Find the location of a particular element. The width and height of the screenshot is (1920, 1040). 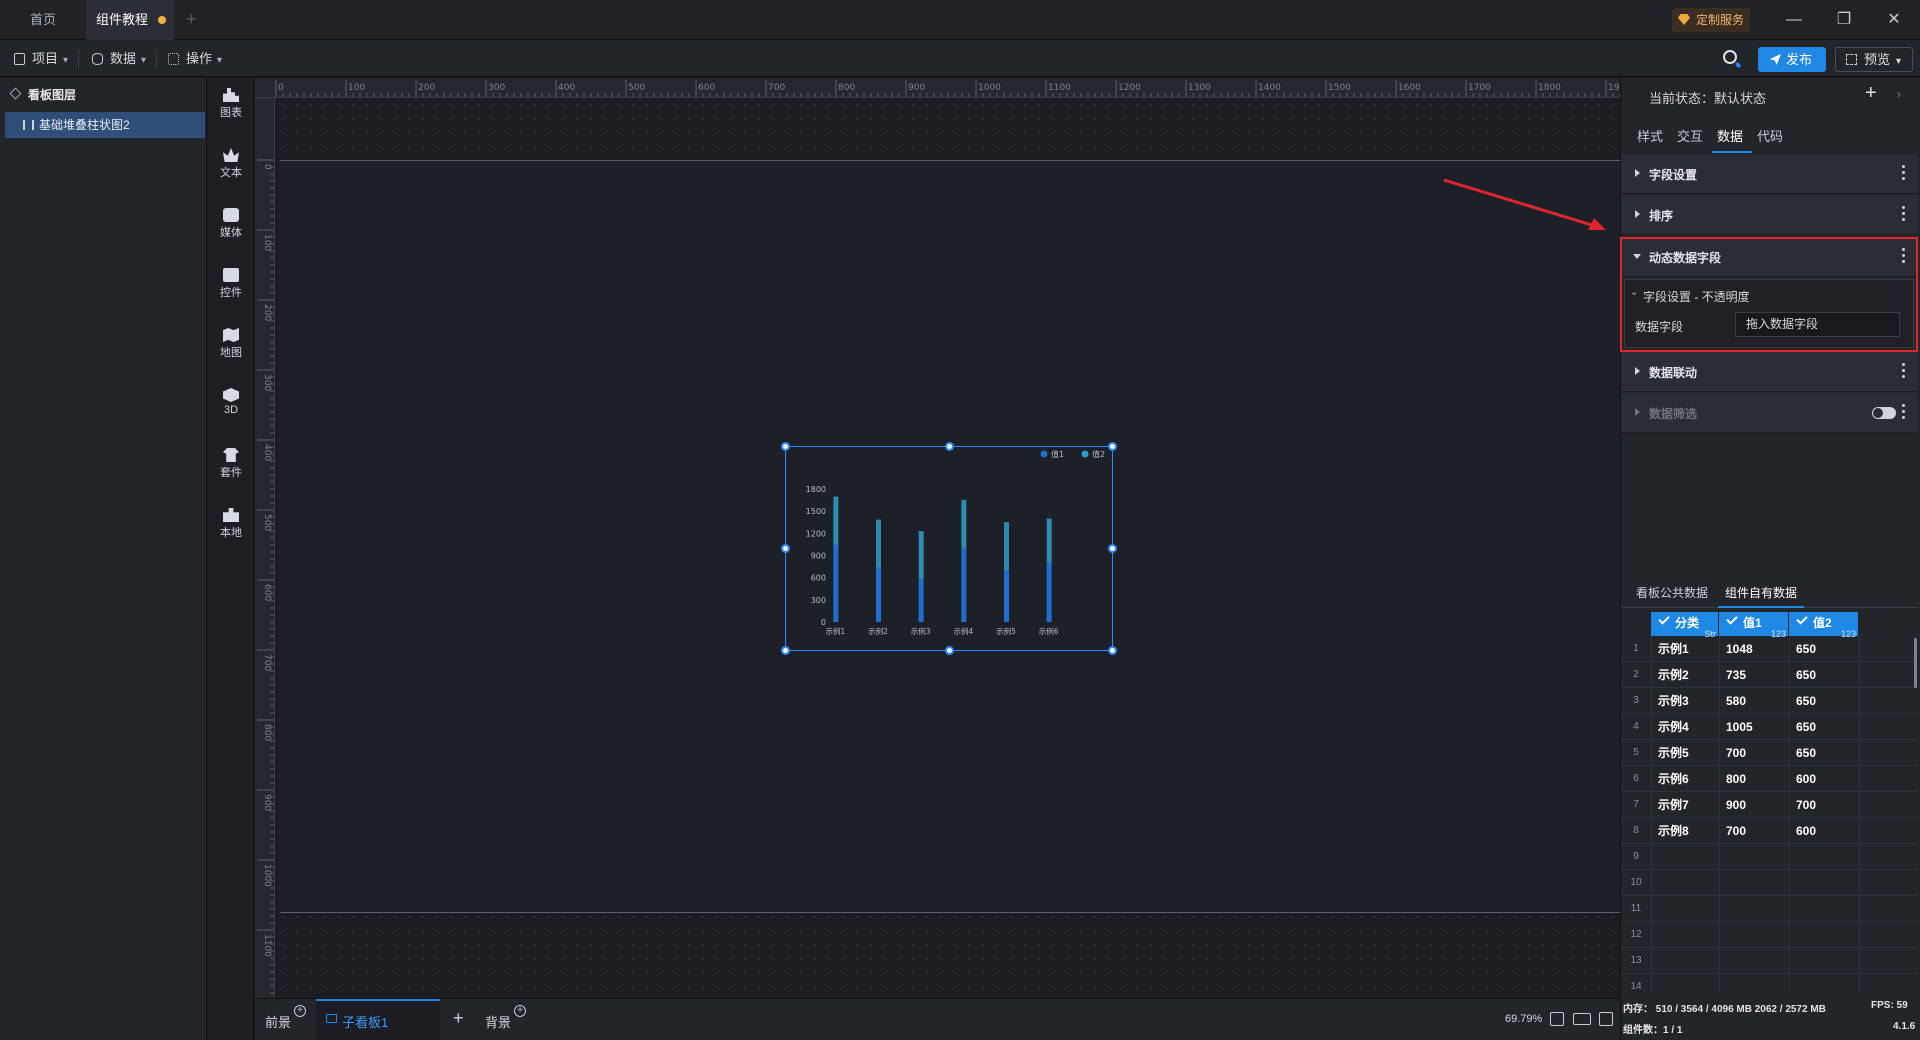

table-cell: 示例4 is located at coordinates (1685, 727).